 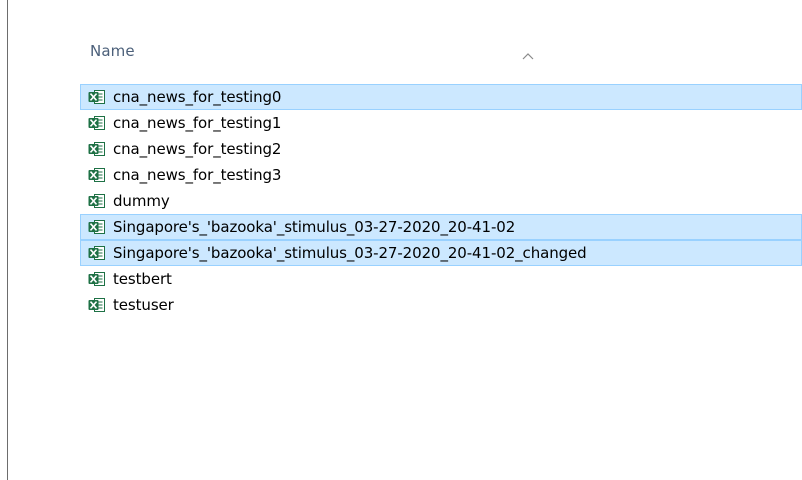 What do you see at coordinates (7, 240) in the screenshot?
I see `pane-divider` at bounding box center [7, 240].